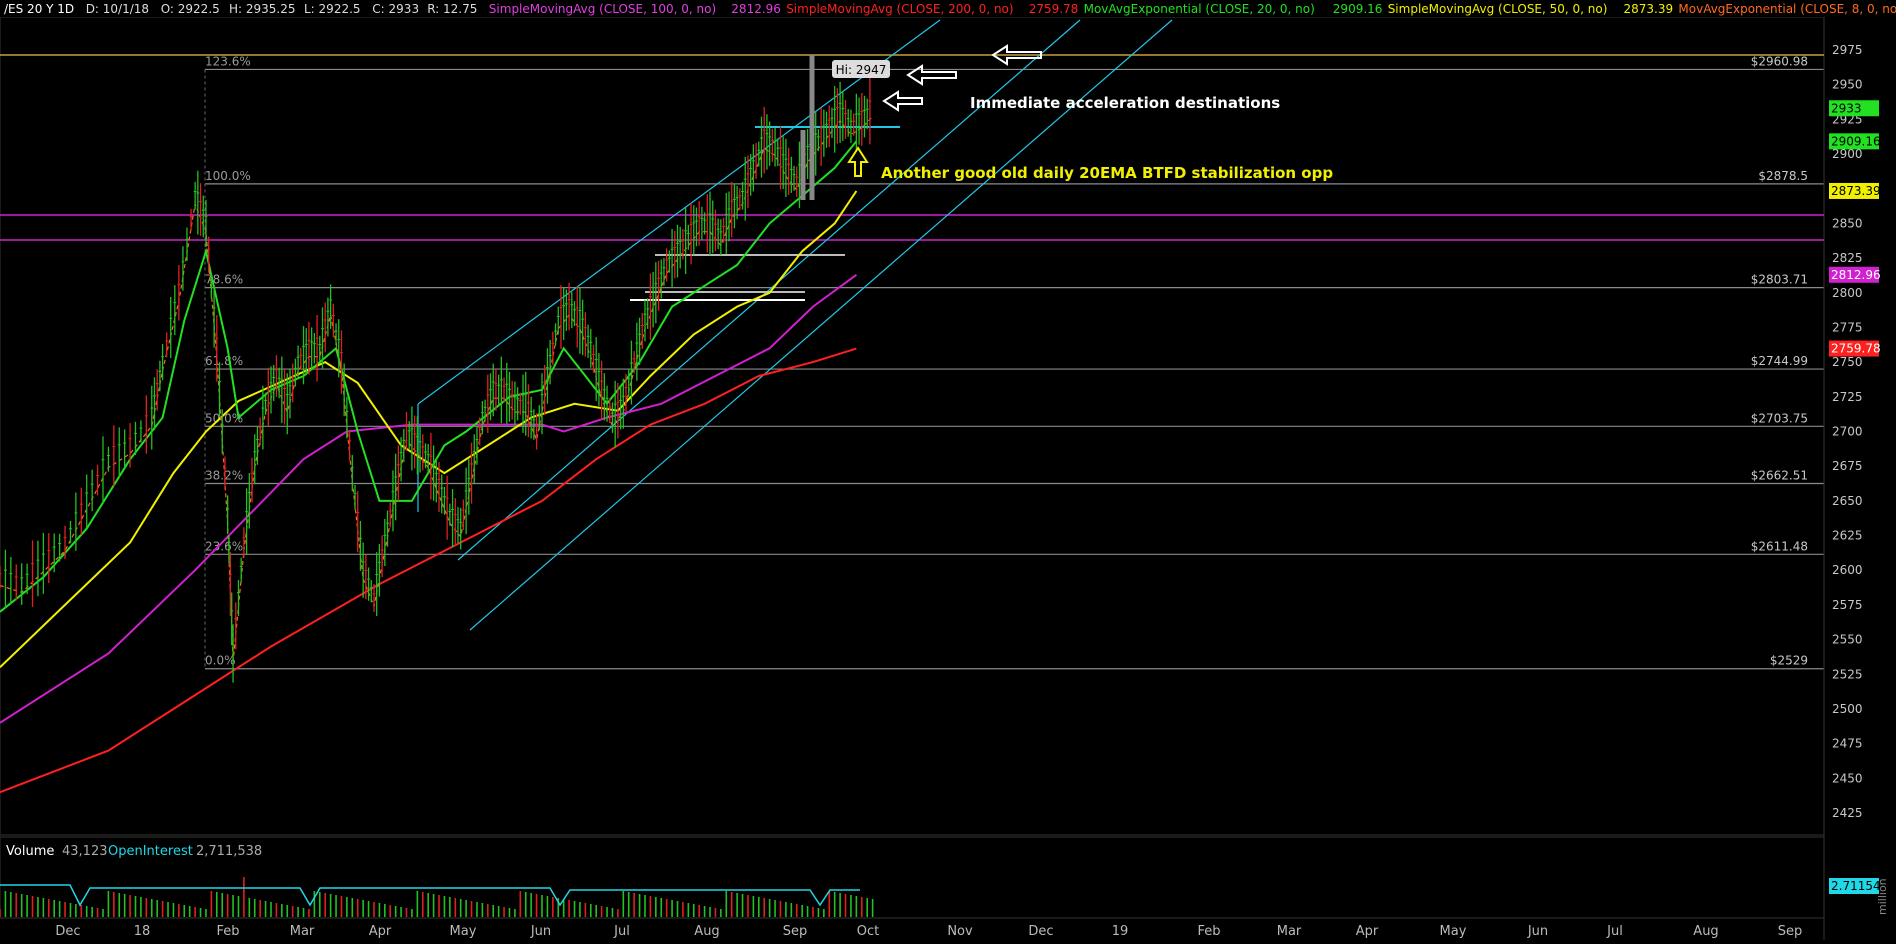 The width and height of the screenshot is (1896, 944). What do you see at coordinates (1847, 744) in the screenshot?
I see `y-tick-label: 2475` at bounding box center [1847, 744].